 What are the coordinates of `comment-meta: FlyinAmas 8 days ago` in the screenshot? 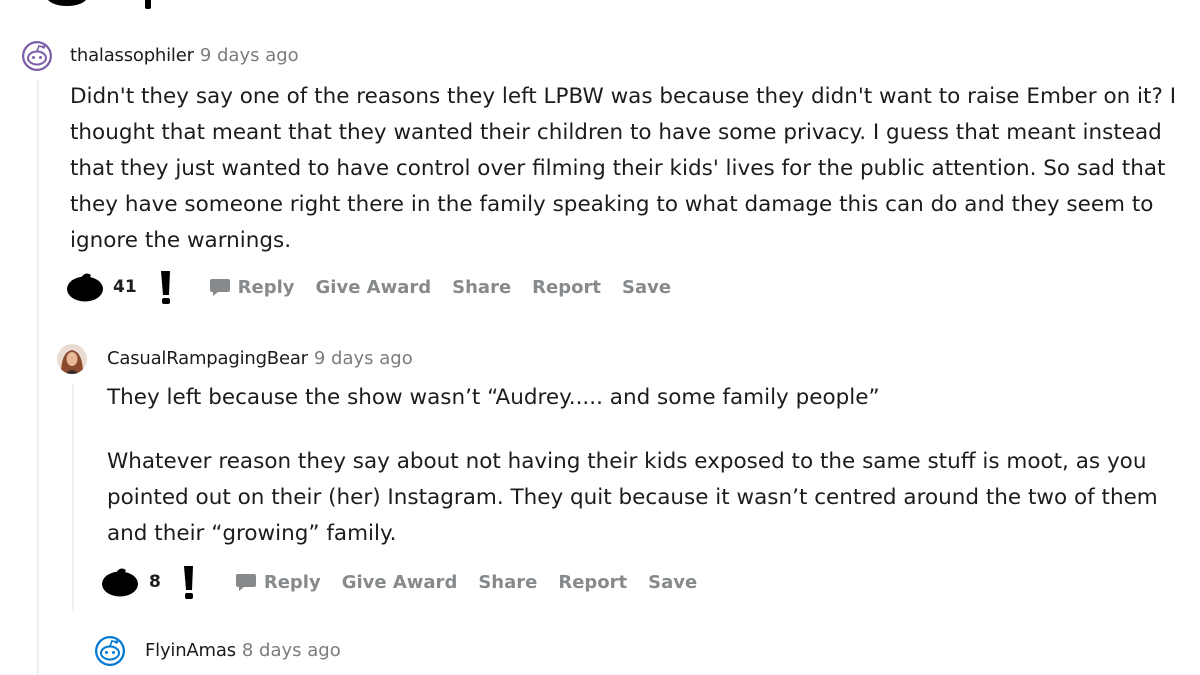 It's located at (243, 650).